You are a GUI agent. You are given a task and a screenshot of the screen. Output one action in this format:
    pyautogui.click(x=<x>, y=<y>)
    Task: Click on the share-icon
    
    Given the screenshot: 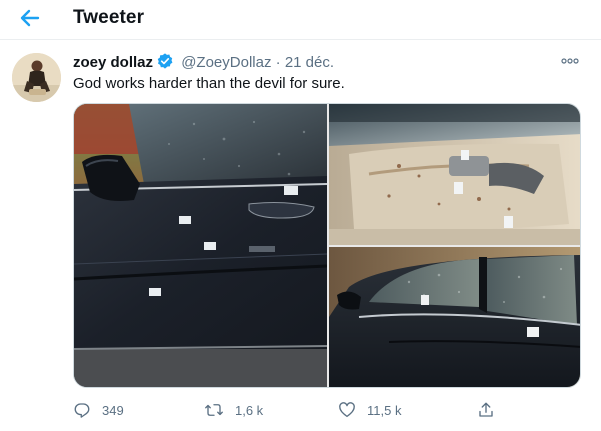 What is the action you would take?
    pyautogui.click(x=486, y=410)
    